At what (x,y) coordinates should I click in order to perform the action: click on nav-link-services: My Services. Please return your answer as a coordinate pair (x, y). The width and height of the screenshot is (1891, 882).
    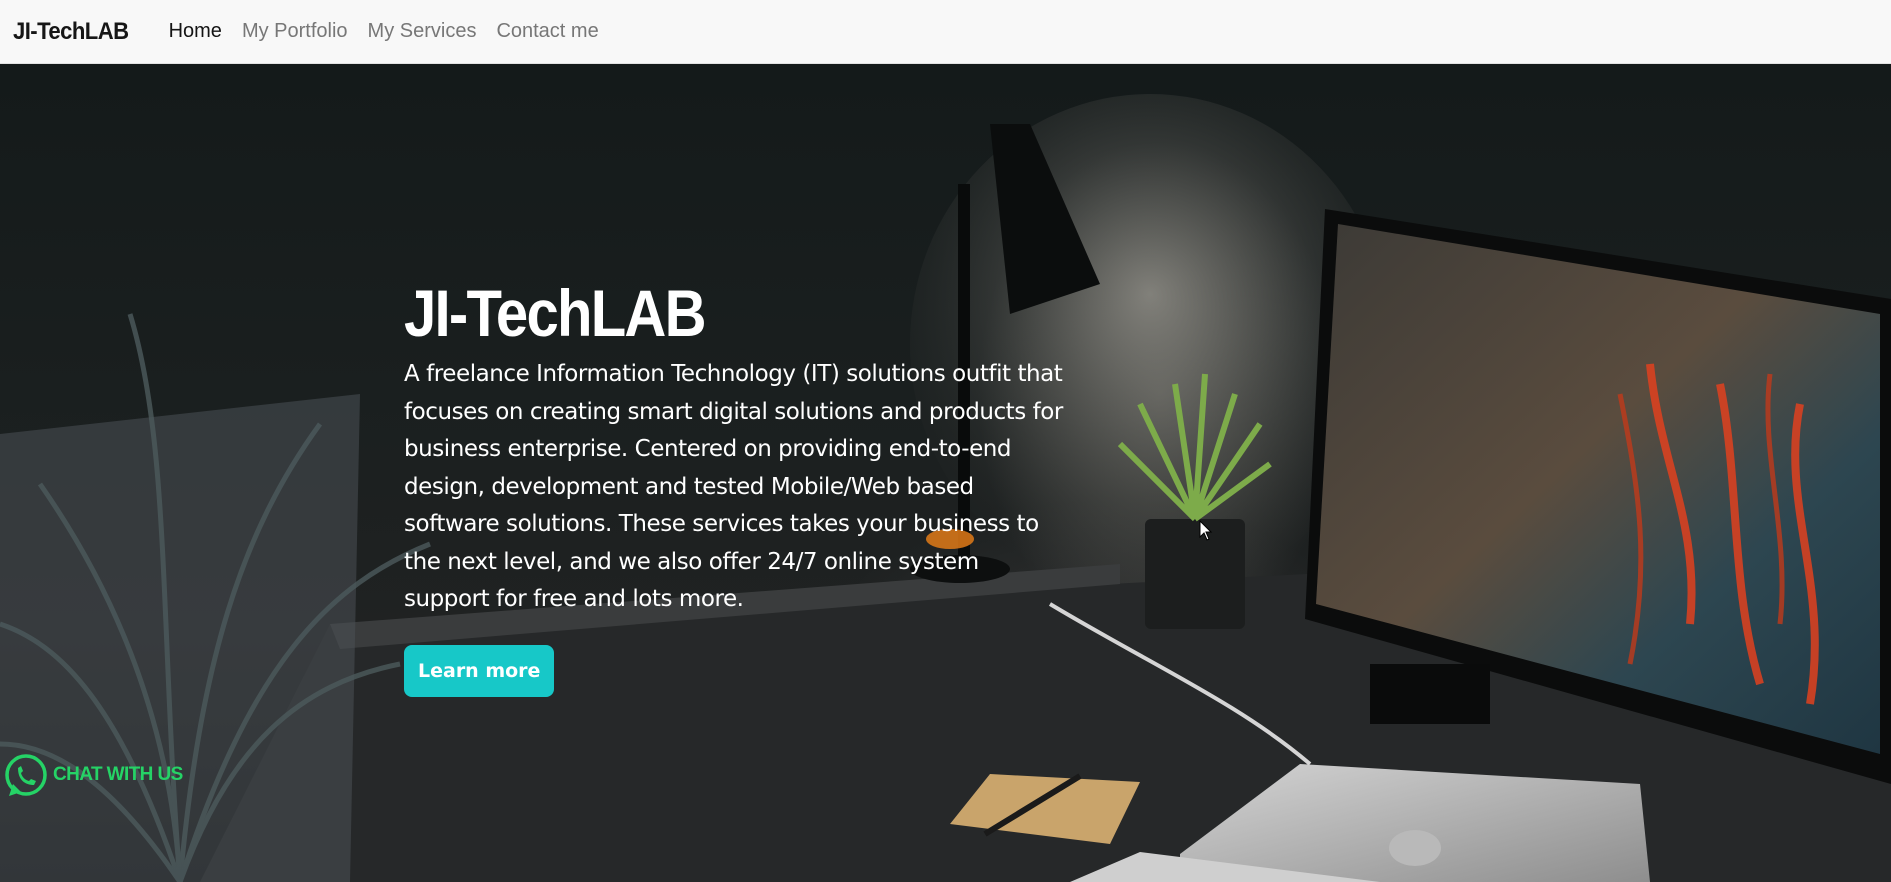
    Looking at the image, I should click on (422, 31).